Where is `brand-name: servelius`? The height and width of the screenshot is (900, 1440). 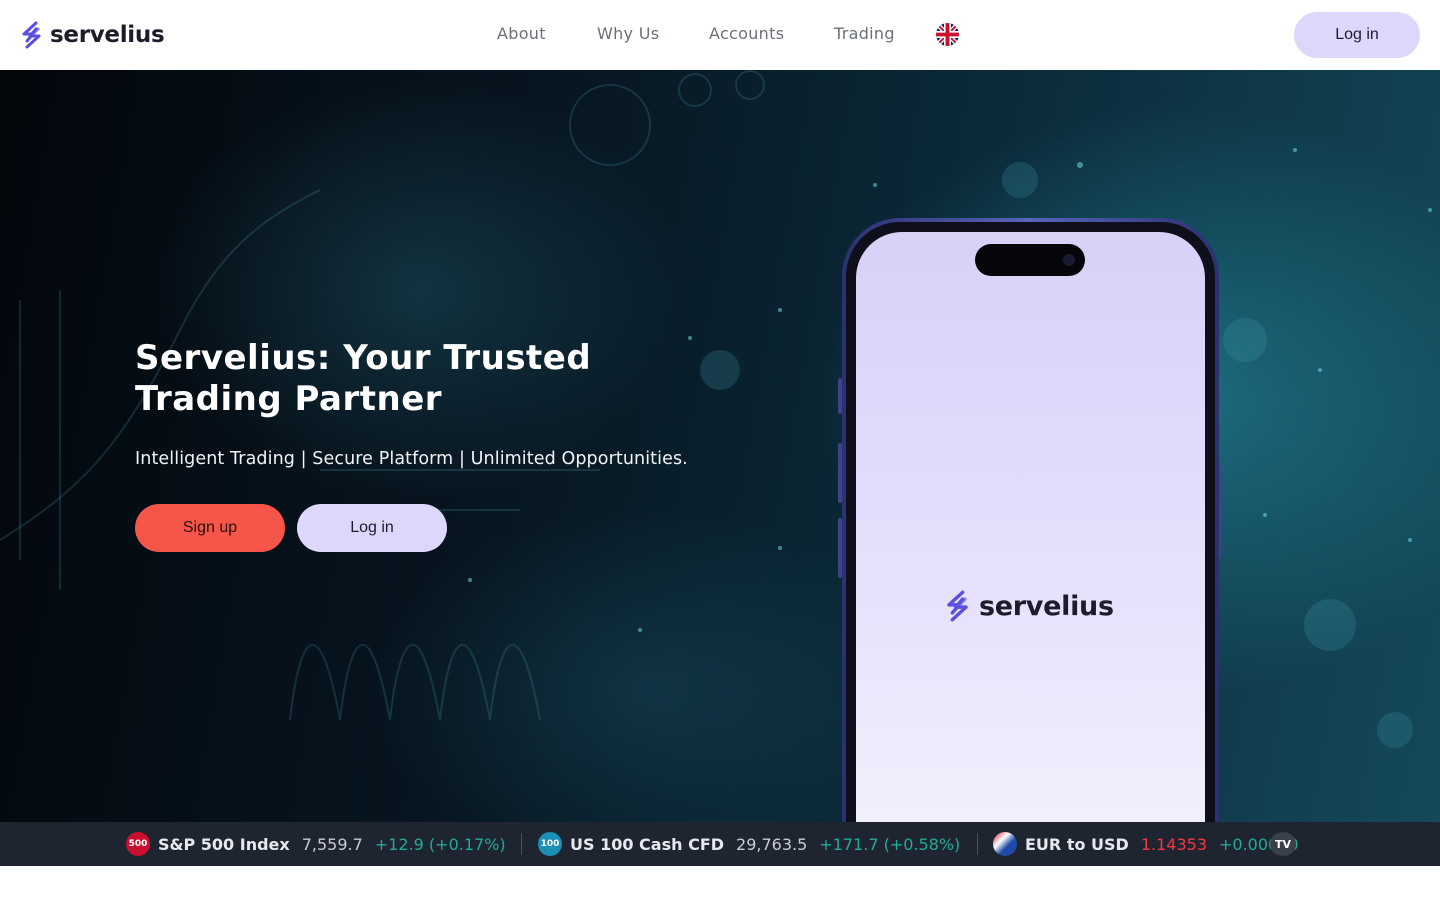 brand-name: servelius is located at coordinates (107, 35).